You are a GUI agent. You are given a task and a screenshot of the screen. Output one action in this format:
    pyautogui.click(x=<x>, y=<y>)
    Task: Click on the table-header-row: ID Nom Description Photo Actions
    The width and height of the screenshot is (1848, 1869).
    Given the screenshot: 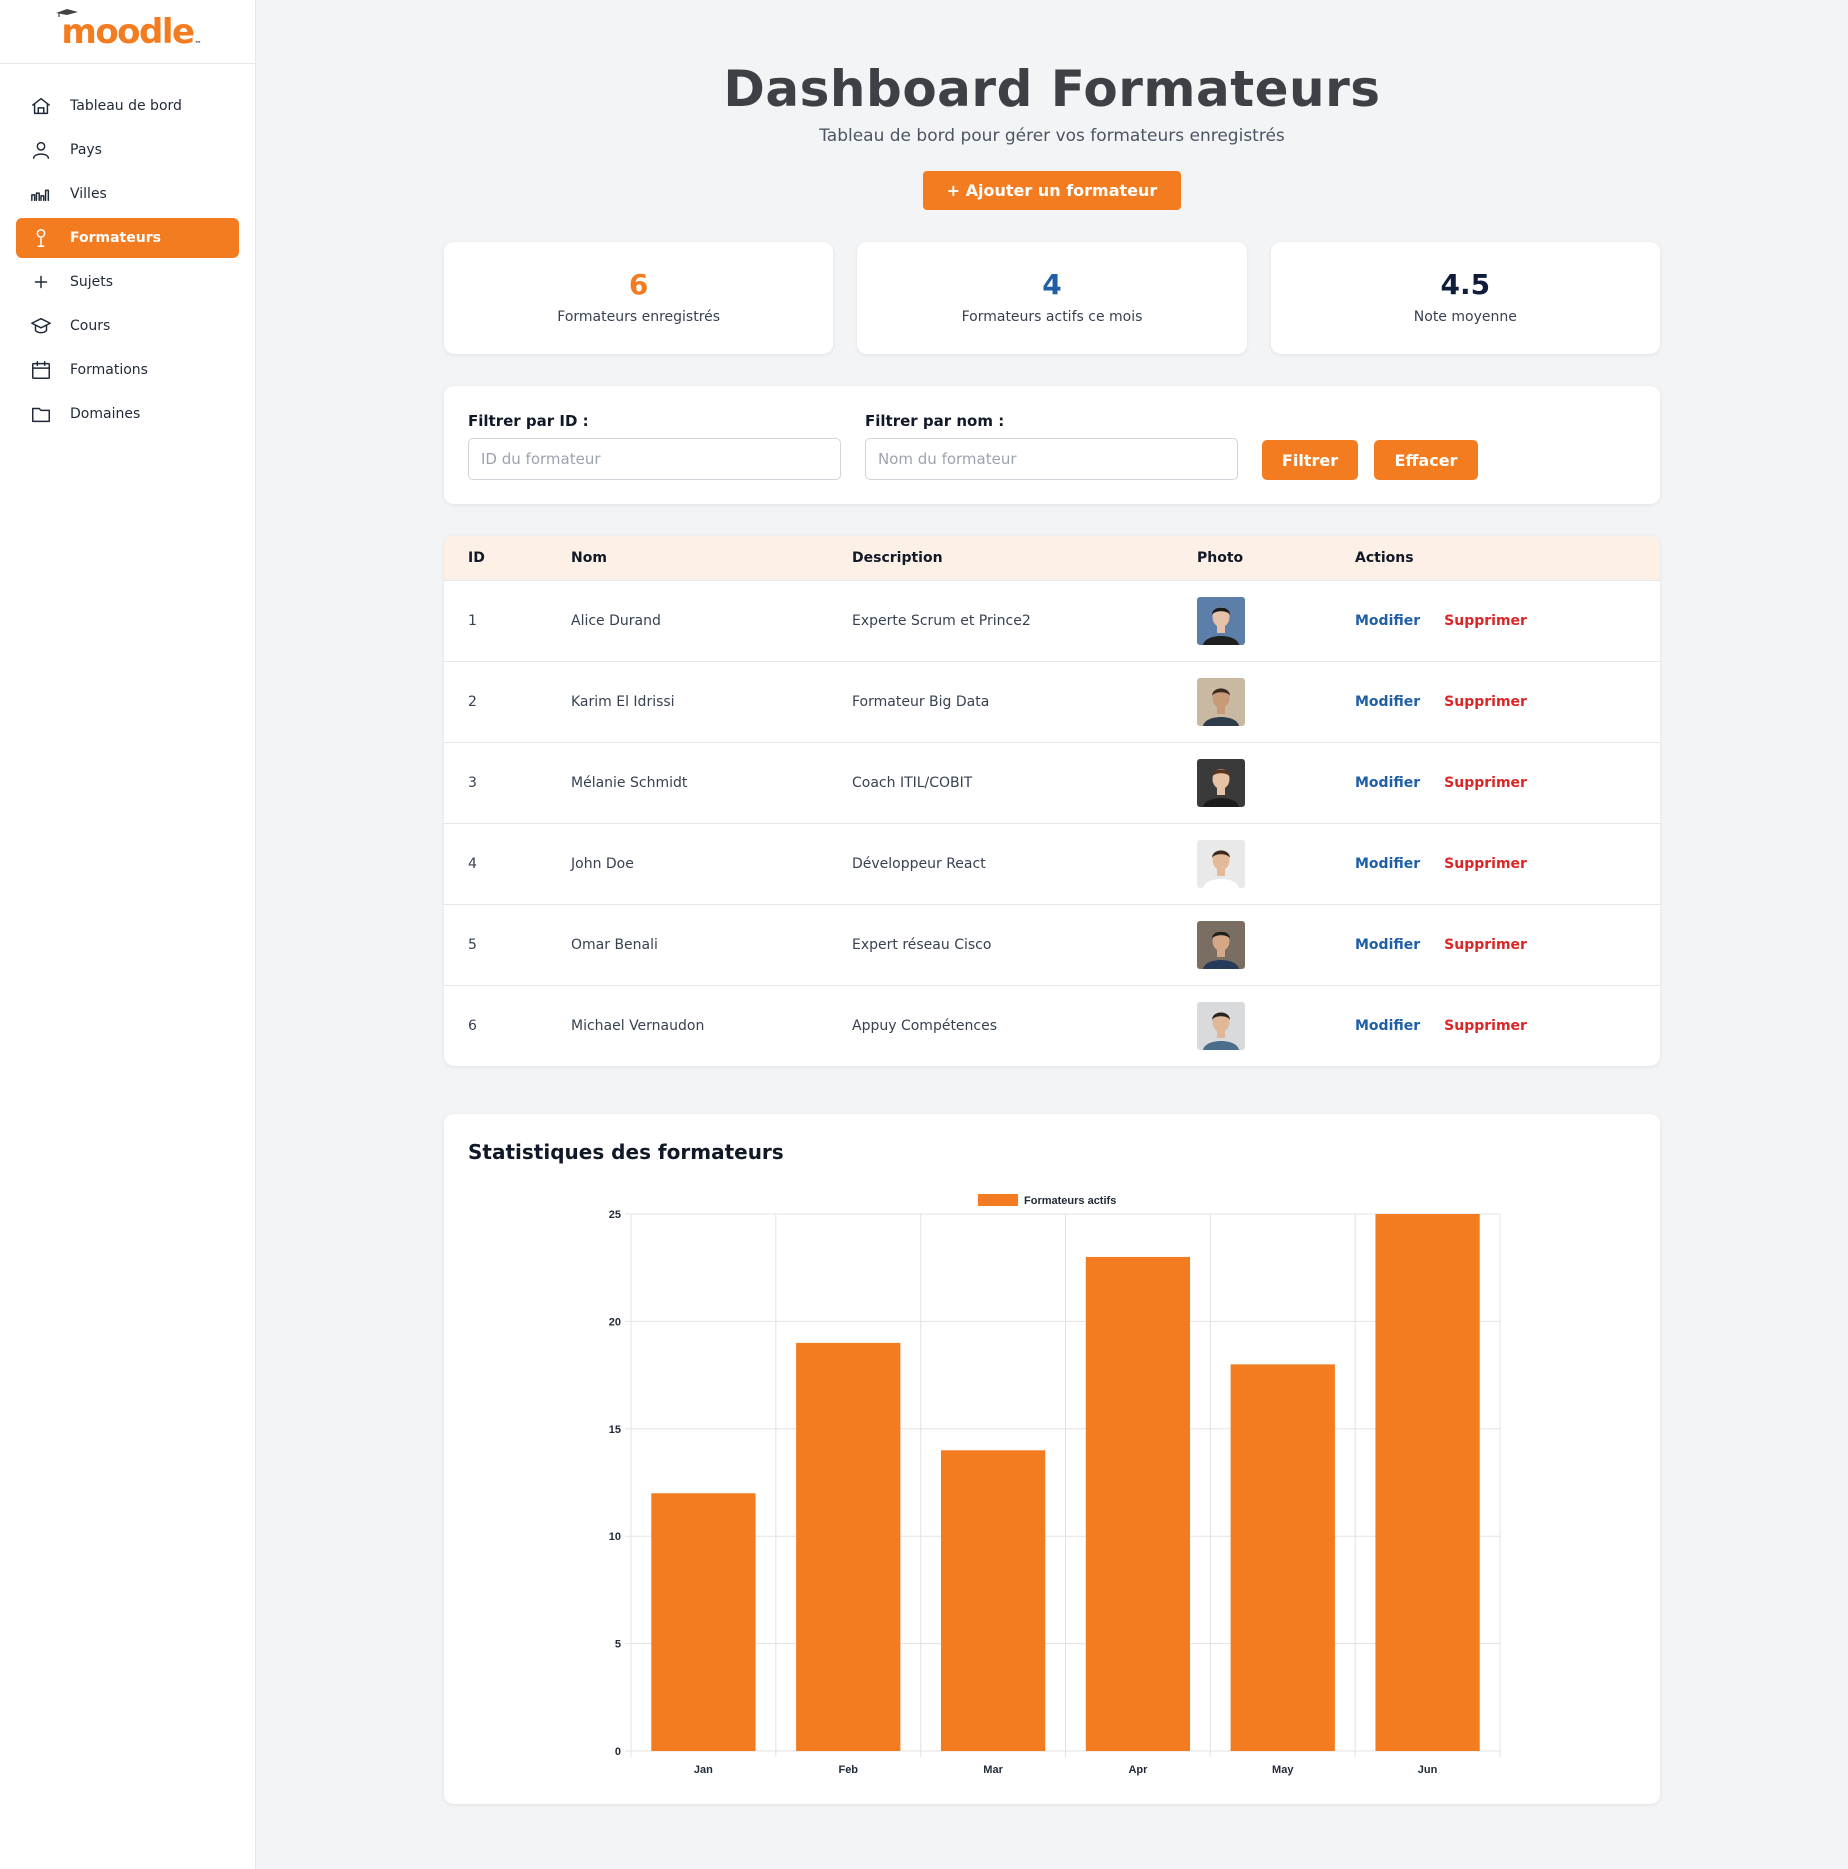 What is the action you would take?
    pyautogui.click(x=1052, y=558)
    